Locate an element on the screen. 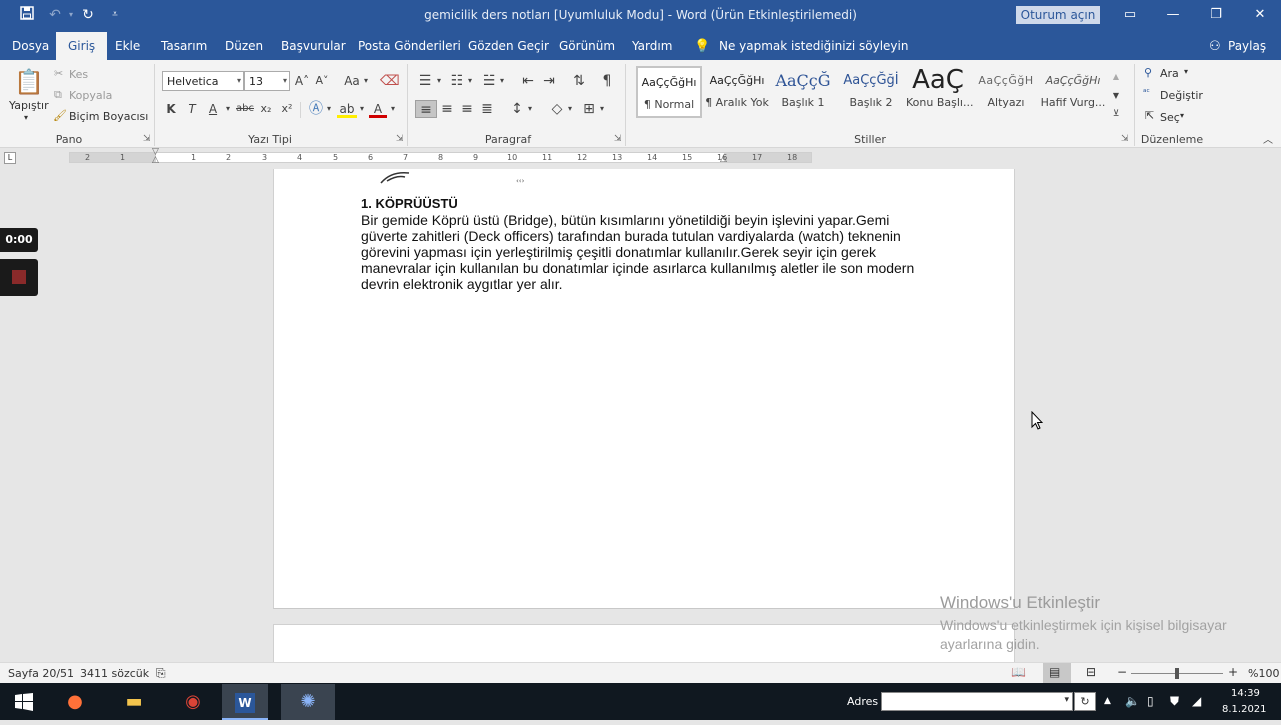 Image resolution: width=1281 pixels, height=725 pixels. style-no-spacing: AaÇçĞğHı ¶ Aralık Yok is located at coordinates (737, 92).